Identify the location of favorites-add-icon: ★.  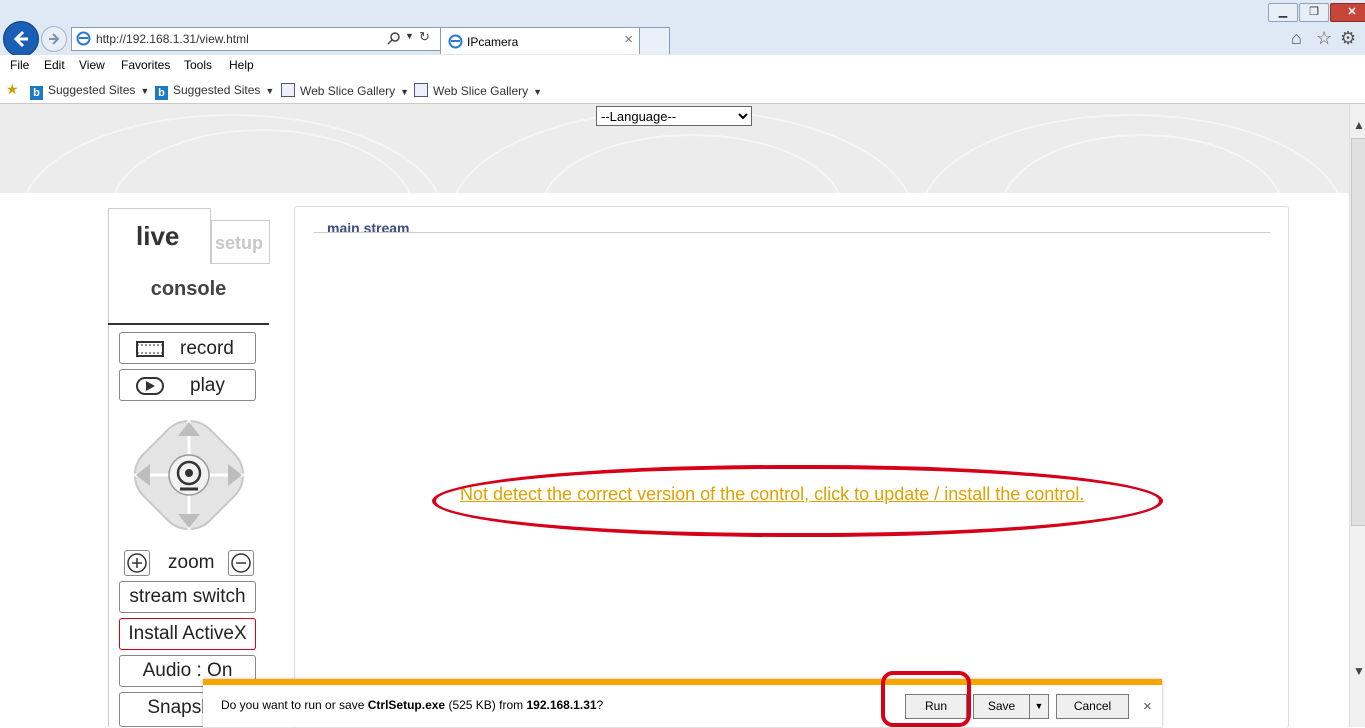
(12, 89).